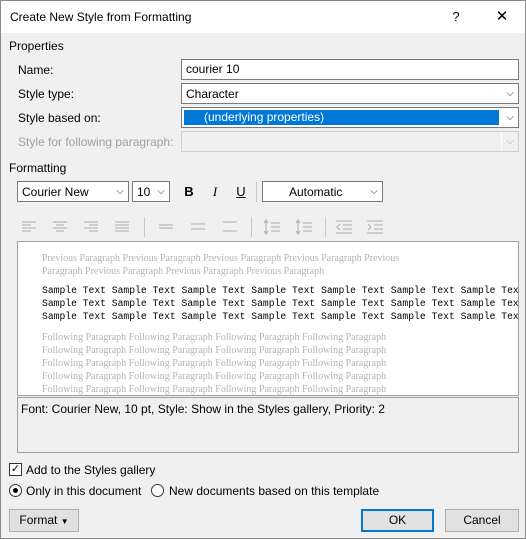  What do you see at coordinates (122, 227) in the screenshot?
I see `justify-icon` at bounding box center [122, 227].